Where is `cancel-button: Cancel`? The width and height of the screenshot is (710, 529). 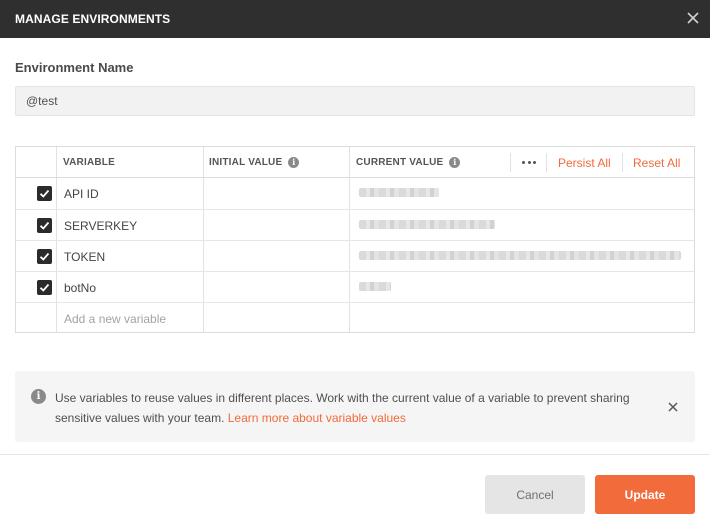 cancel-button: Cancel is located at coordinates (535, 494).